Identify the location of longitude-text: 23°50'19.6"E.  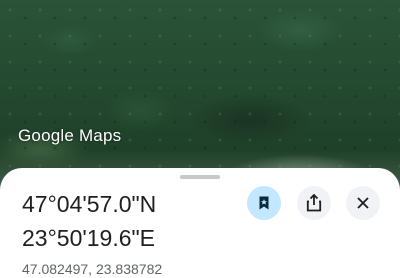
(89, 238).